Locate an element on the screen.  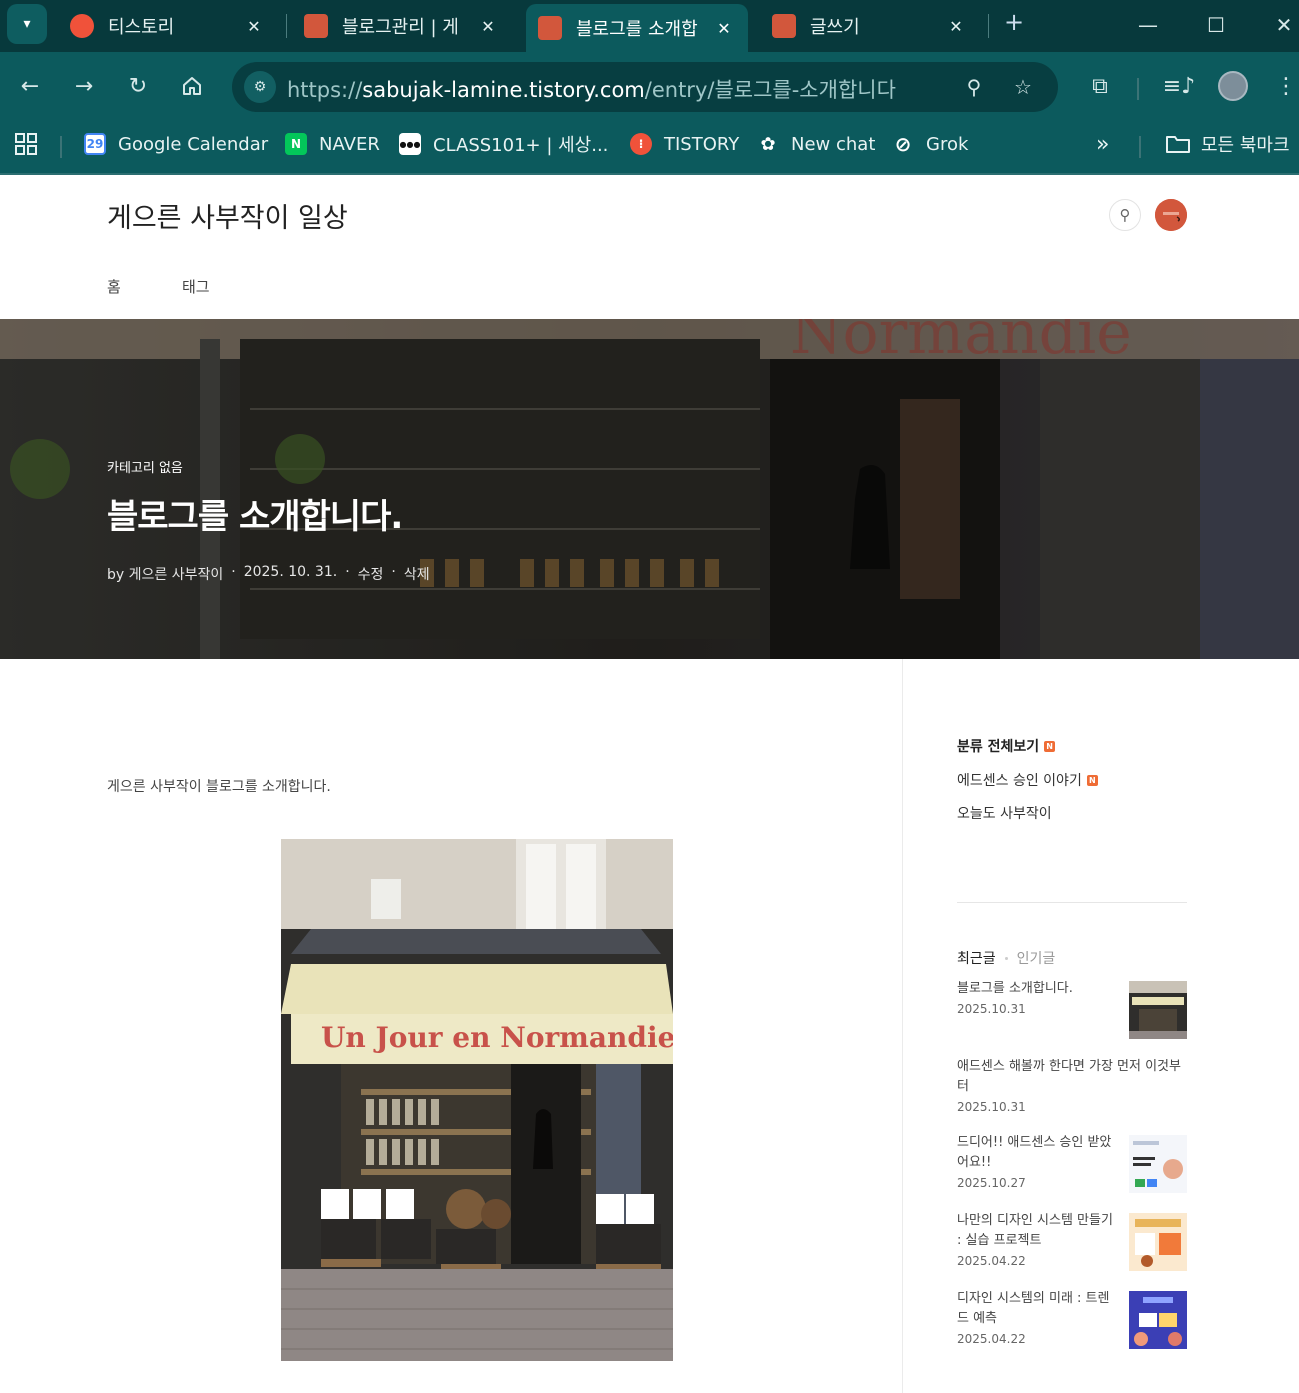
tab-recent-posts: 최근글 is located at coordinates (976, 958).